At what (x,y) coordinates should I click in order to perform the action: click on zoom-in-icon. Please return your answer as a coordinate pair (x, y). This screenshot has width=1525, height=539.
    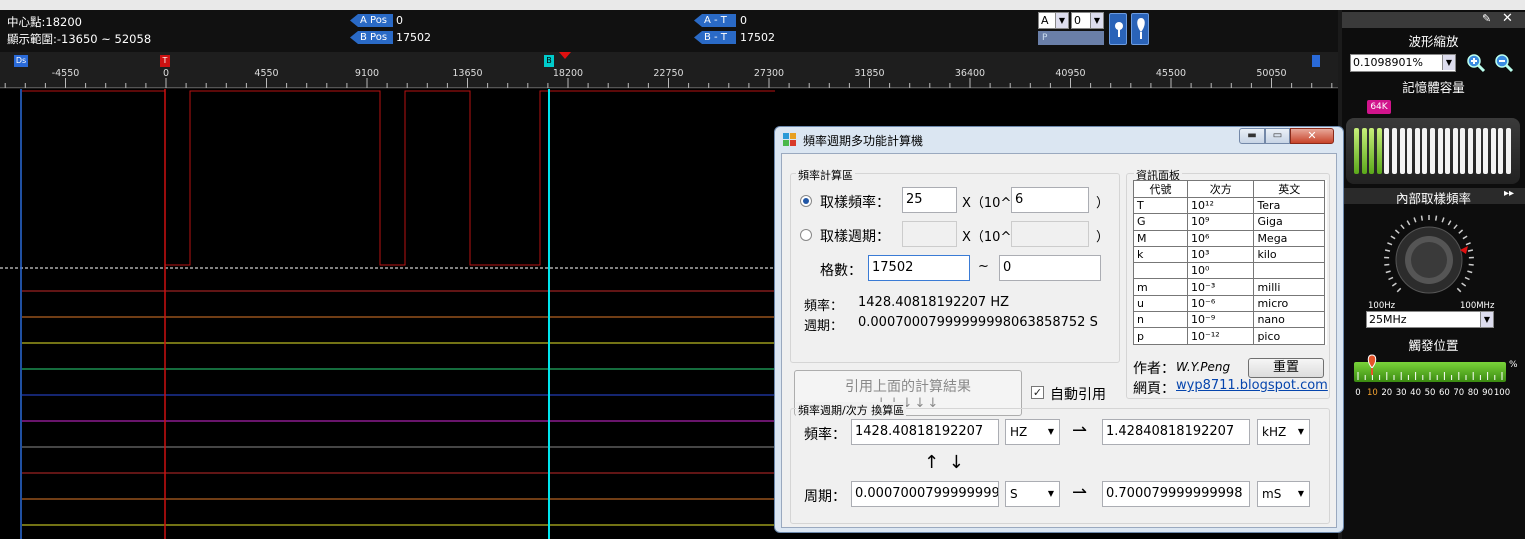
    Looking at the image, I should click on (1476, 63).